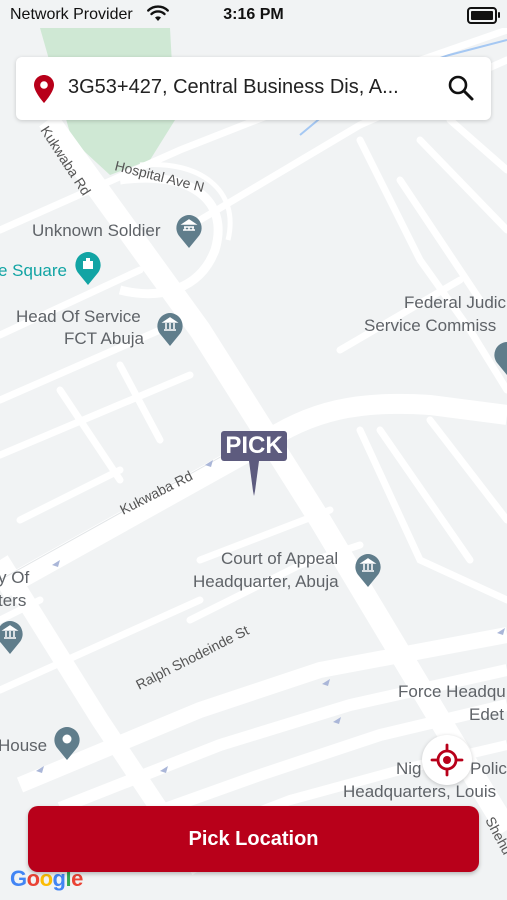 This screenshot has width=507, height=900. I want to click on poi-head-of-service-1: Head Of Service, so click(78, 316).